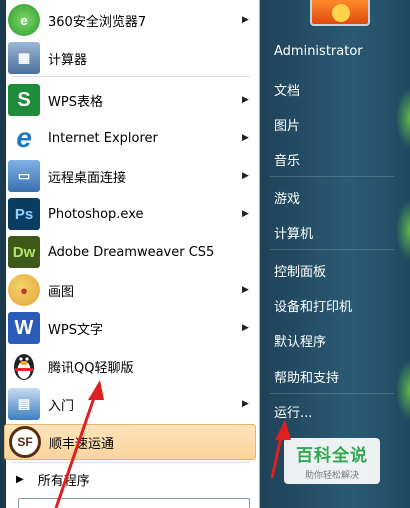 The image size is (410, 508). I want to click on program-item-dreamweaver: Dw Adobe Dreamweaver CS5, so click(130, 252).